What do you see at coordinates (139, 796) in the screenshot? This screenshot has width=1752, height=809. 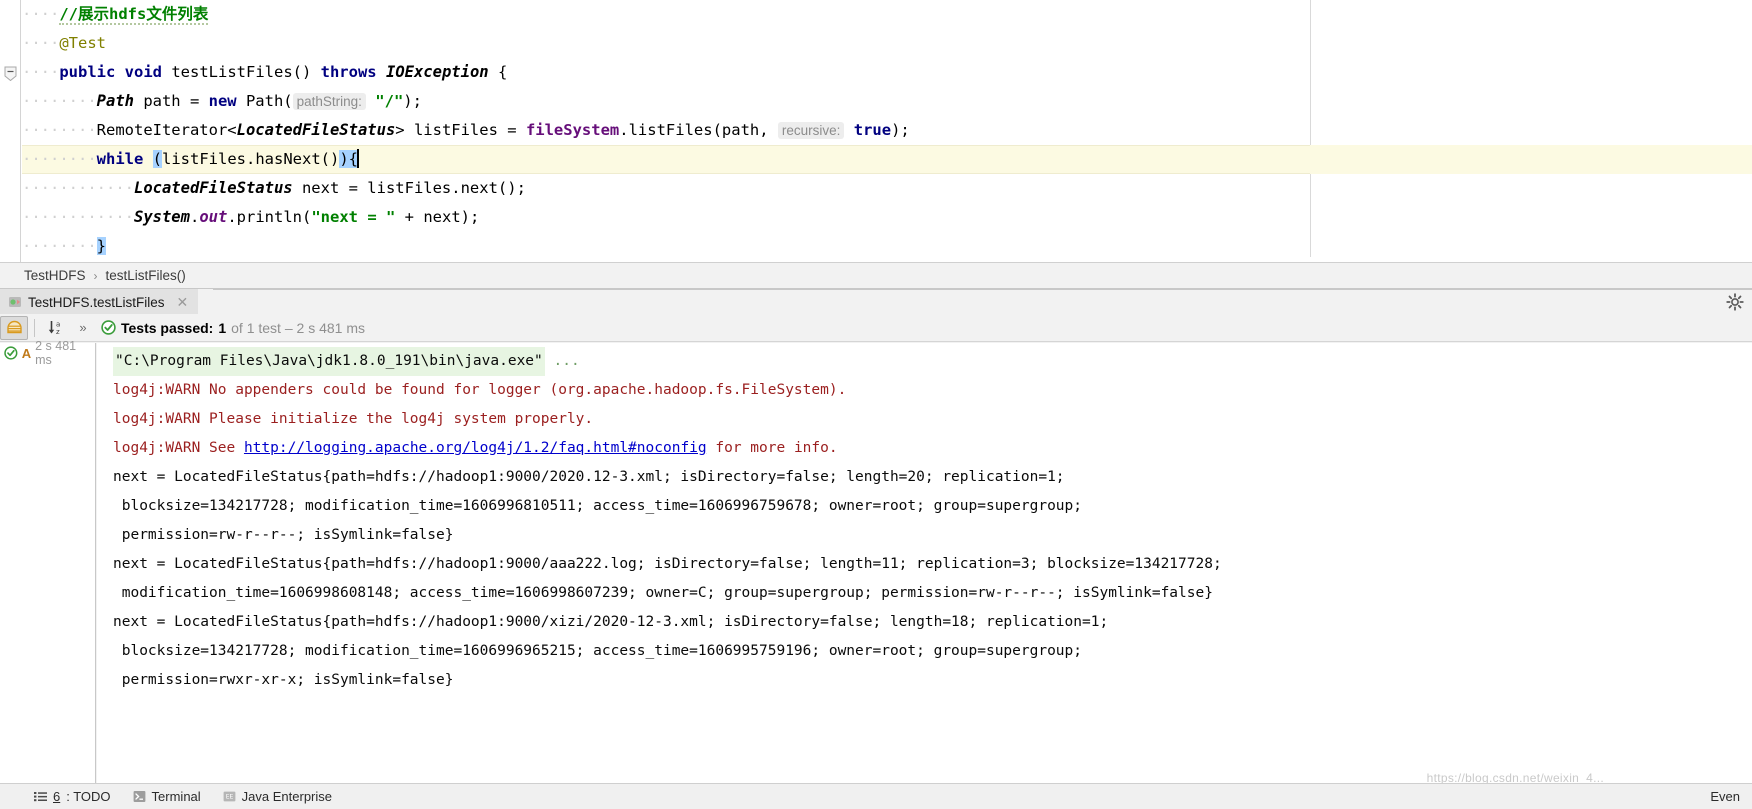 I see `terminal-icon` at bounding box center [139, 796].